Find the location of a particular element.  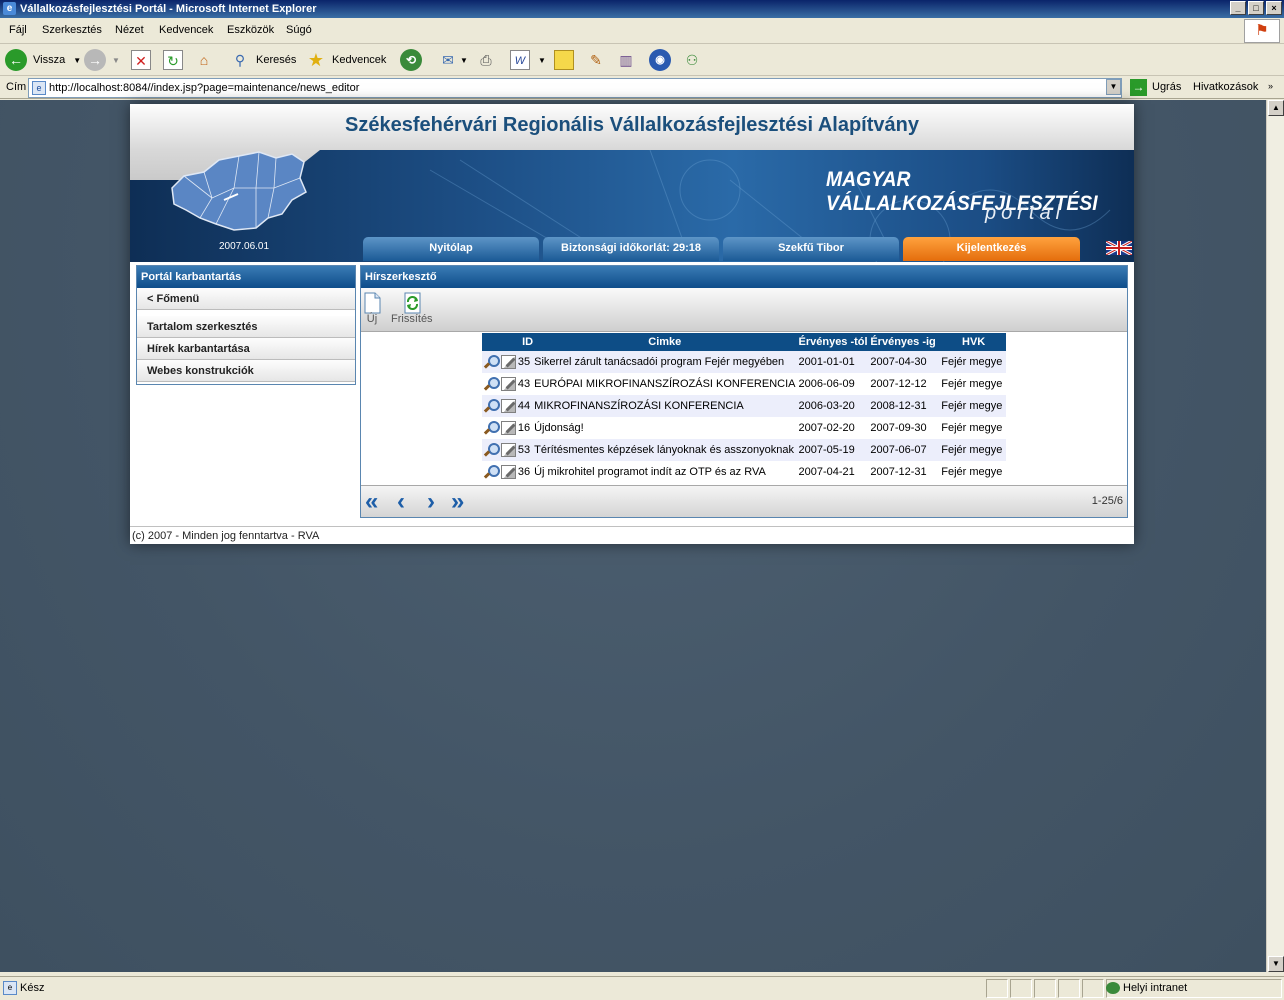

history-icon: ⟲ is located at coordinates (411, 60).